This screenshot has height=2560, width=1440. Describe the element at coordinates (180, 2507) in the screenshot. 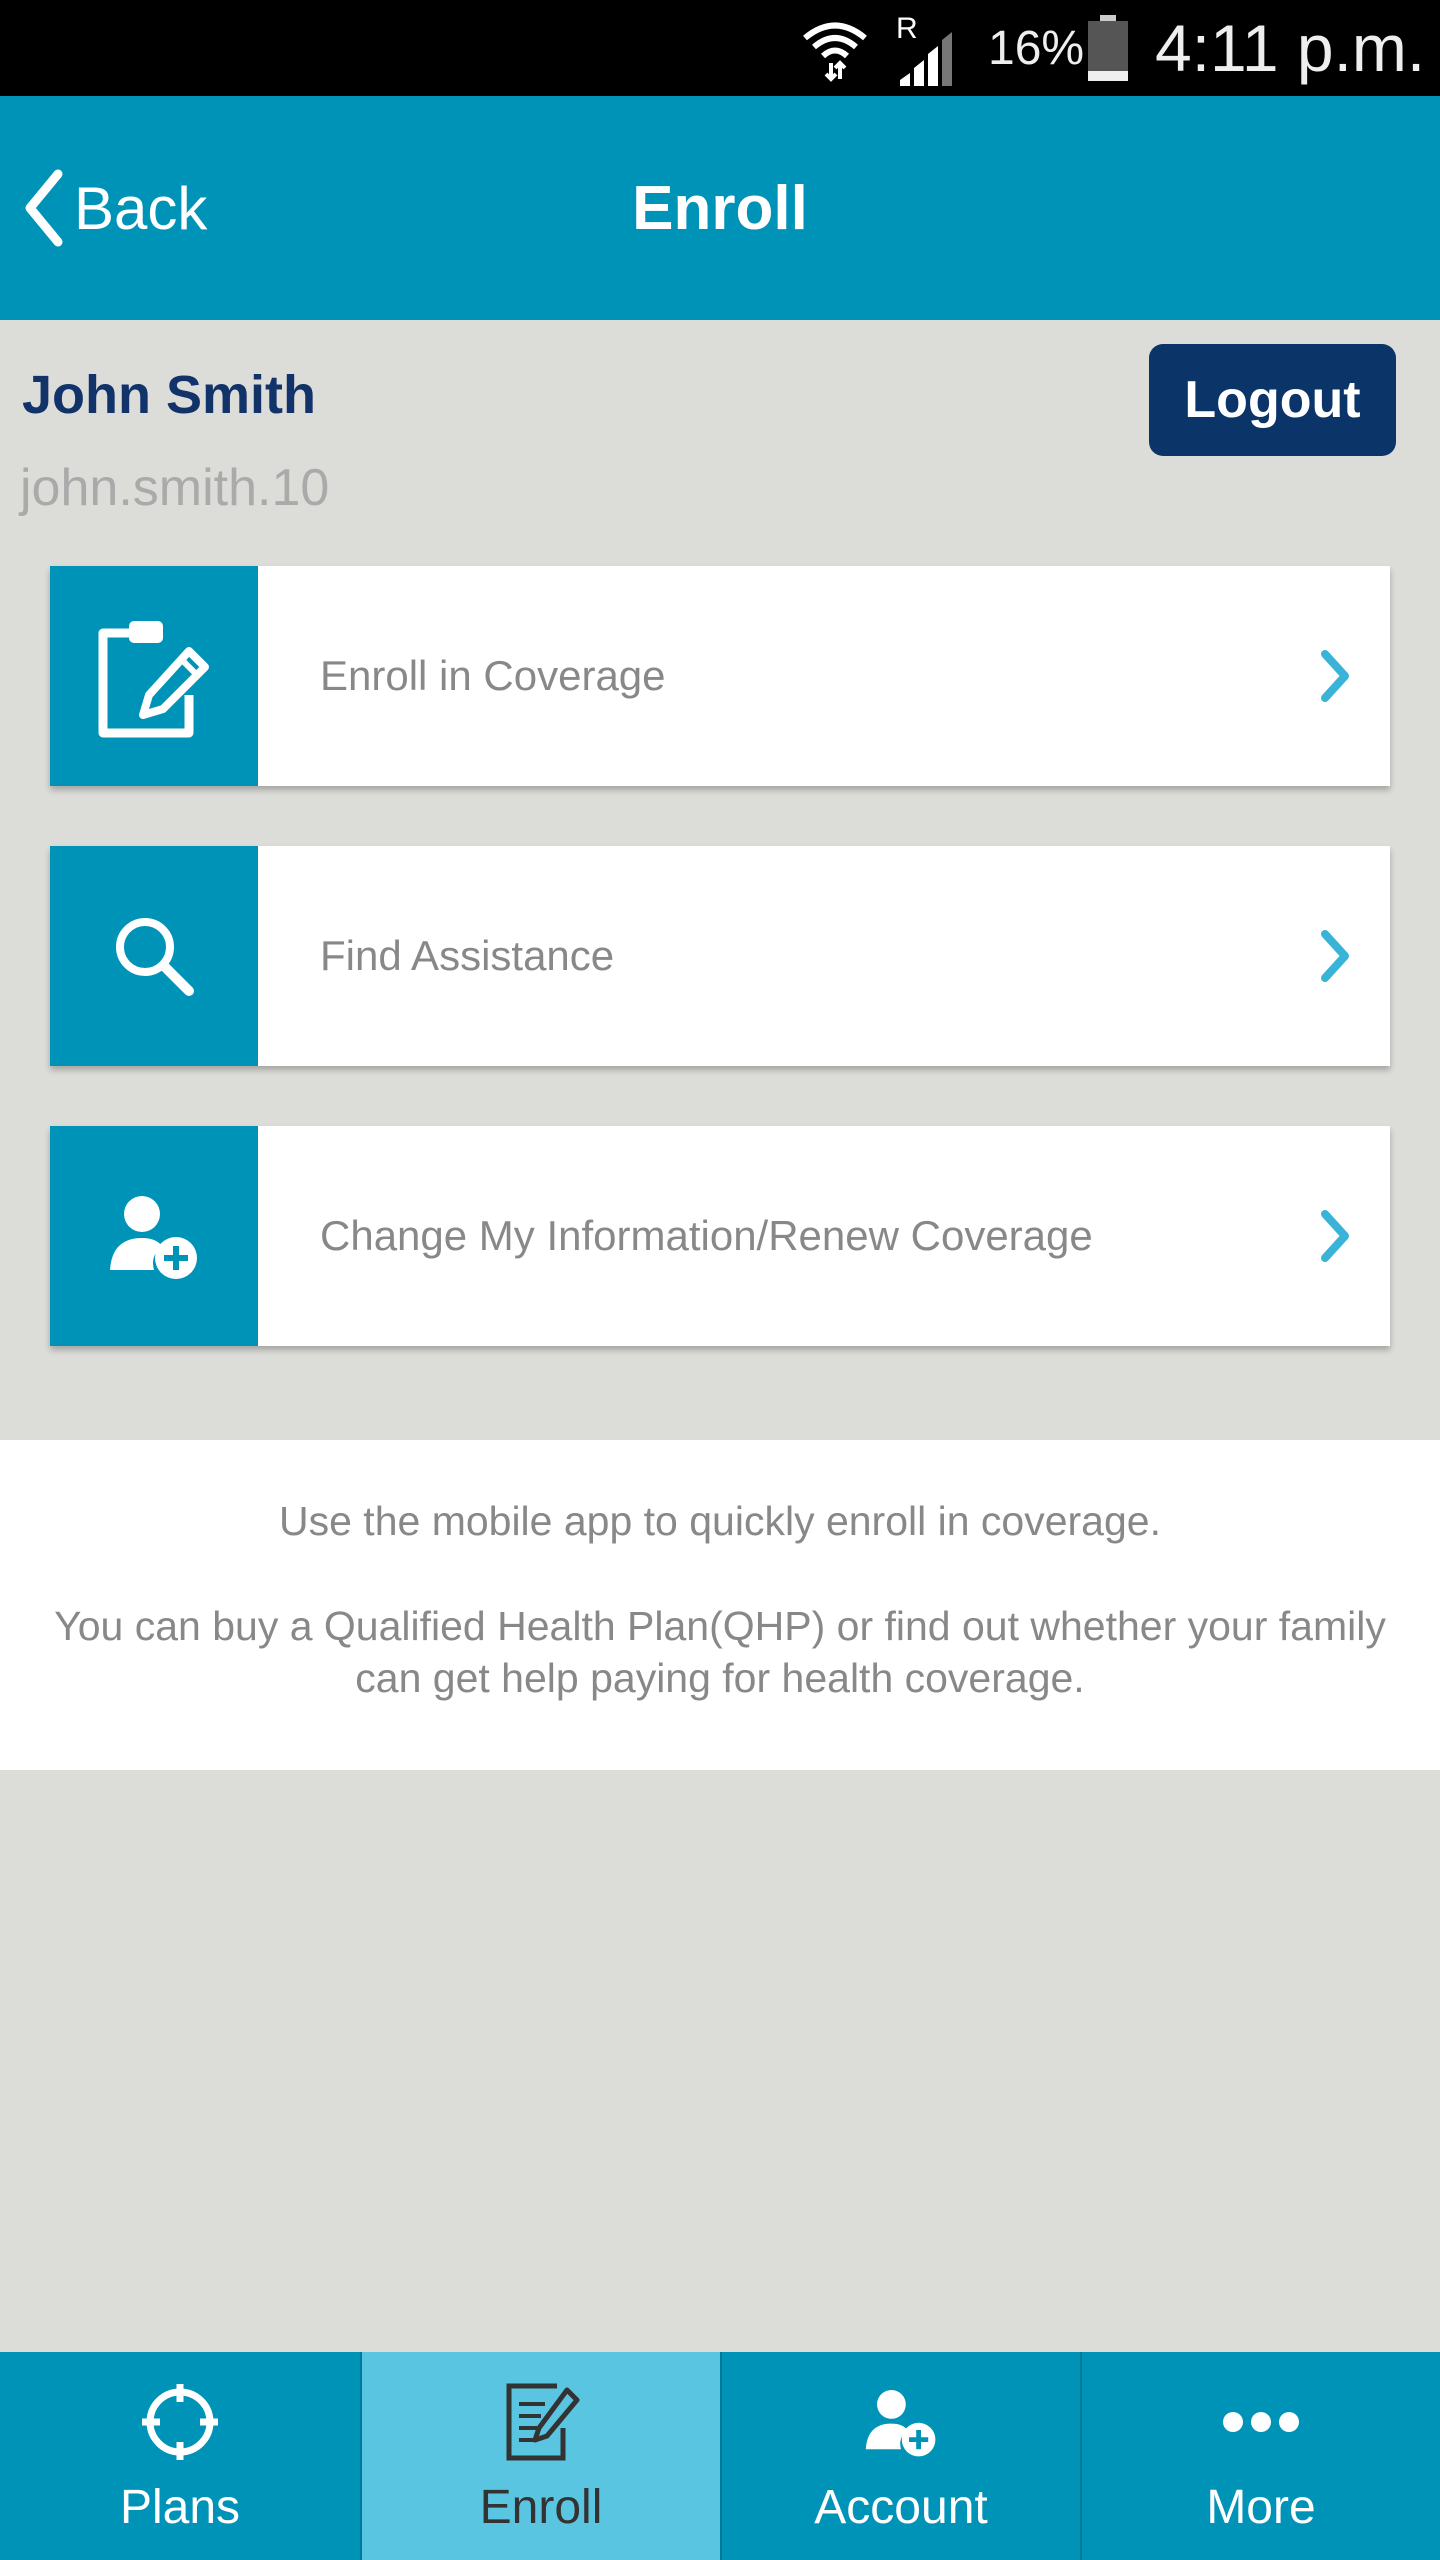

I see `tab-label: Plans` at that location.